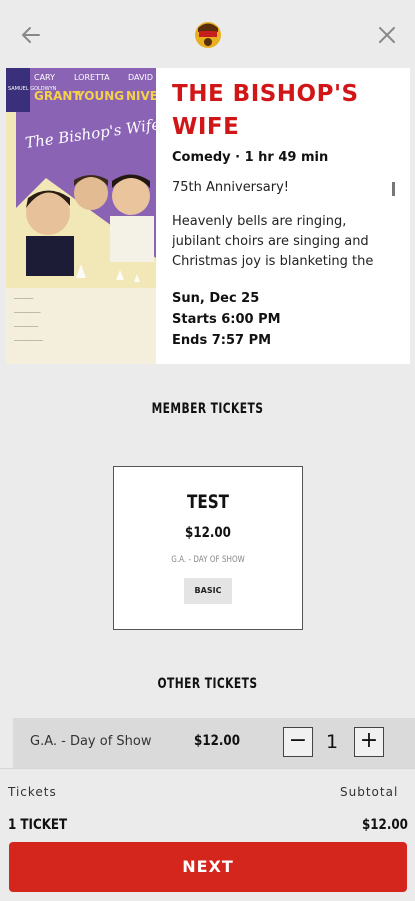 This screenshot has width=415, height=901. What do you see at coordinates (99, 96) in the screenshot?
I see `poster-name-2: YOUNG` at bounding box center [99, 96].